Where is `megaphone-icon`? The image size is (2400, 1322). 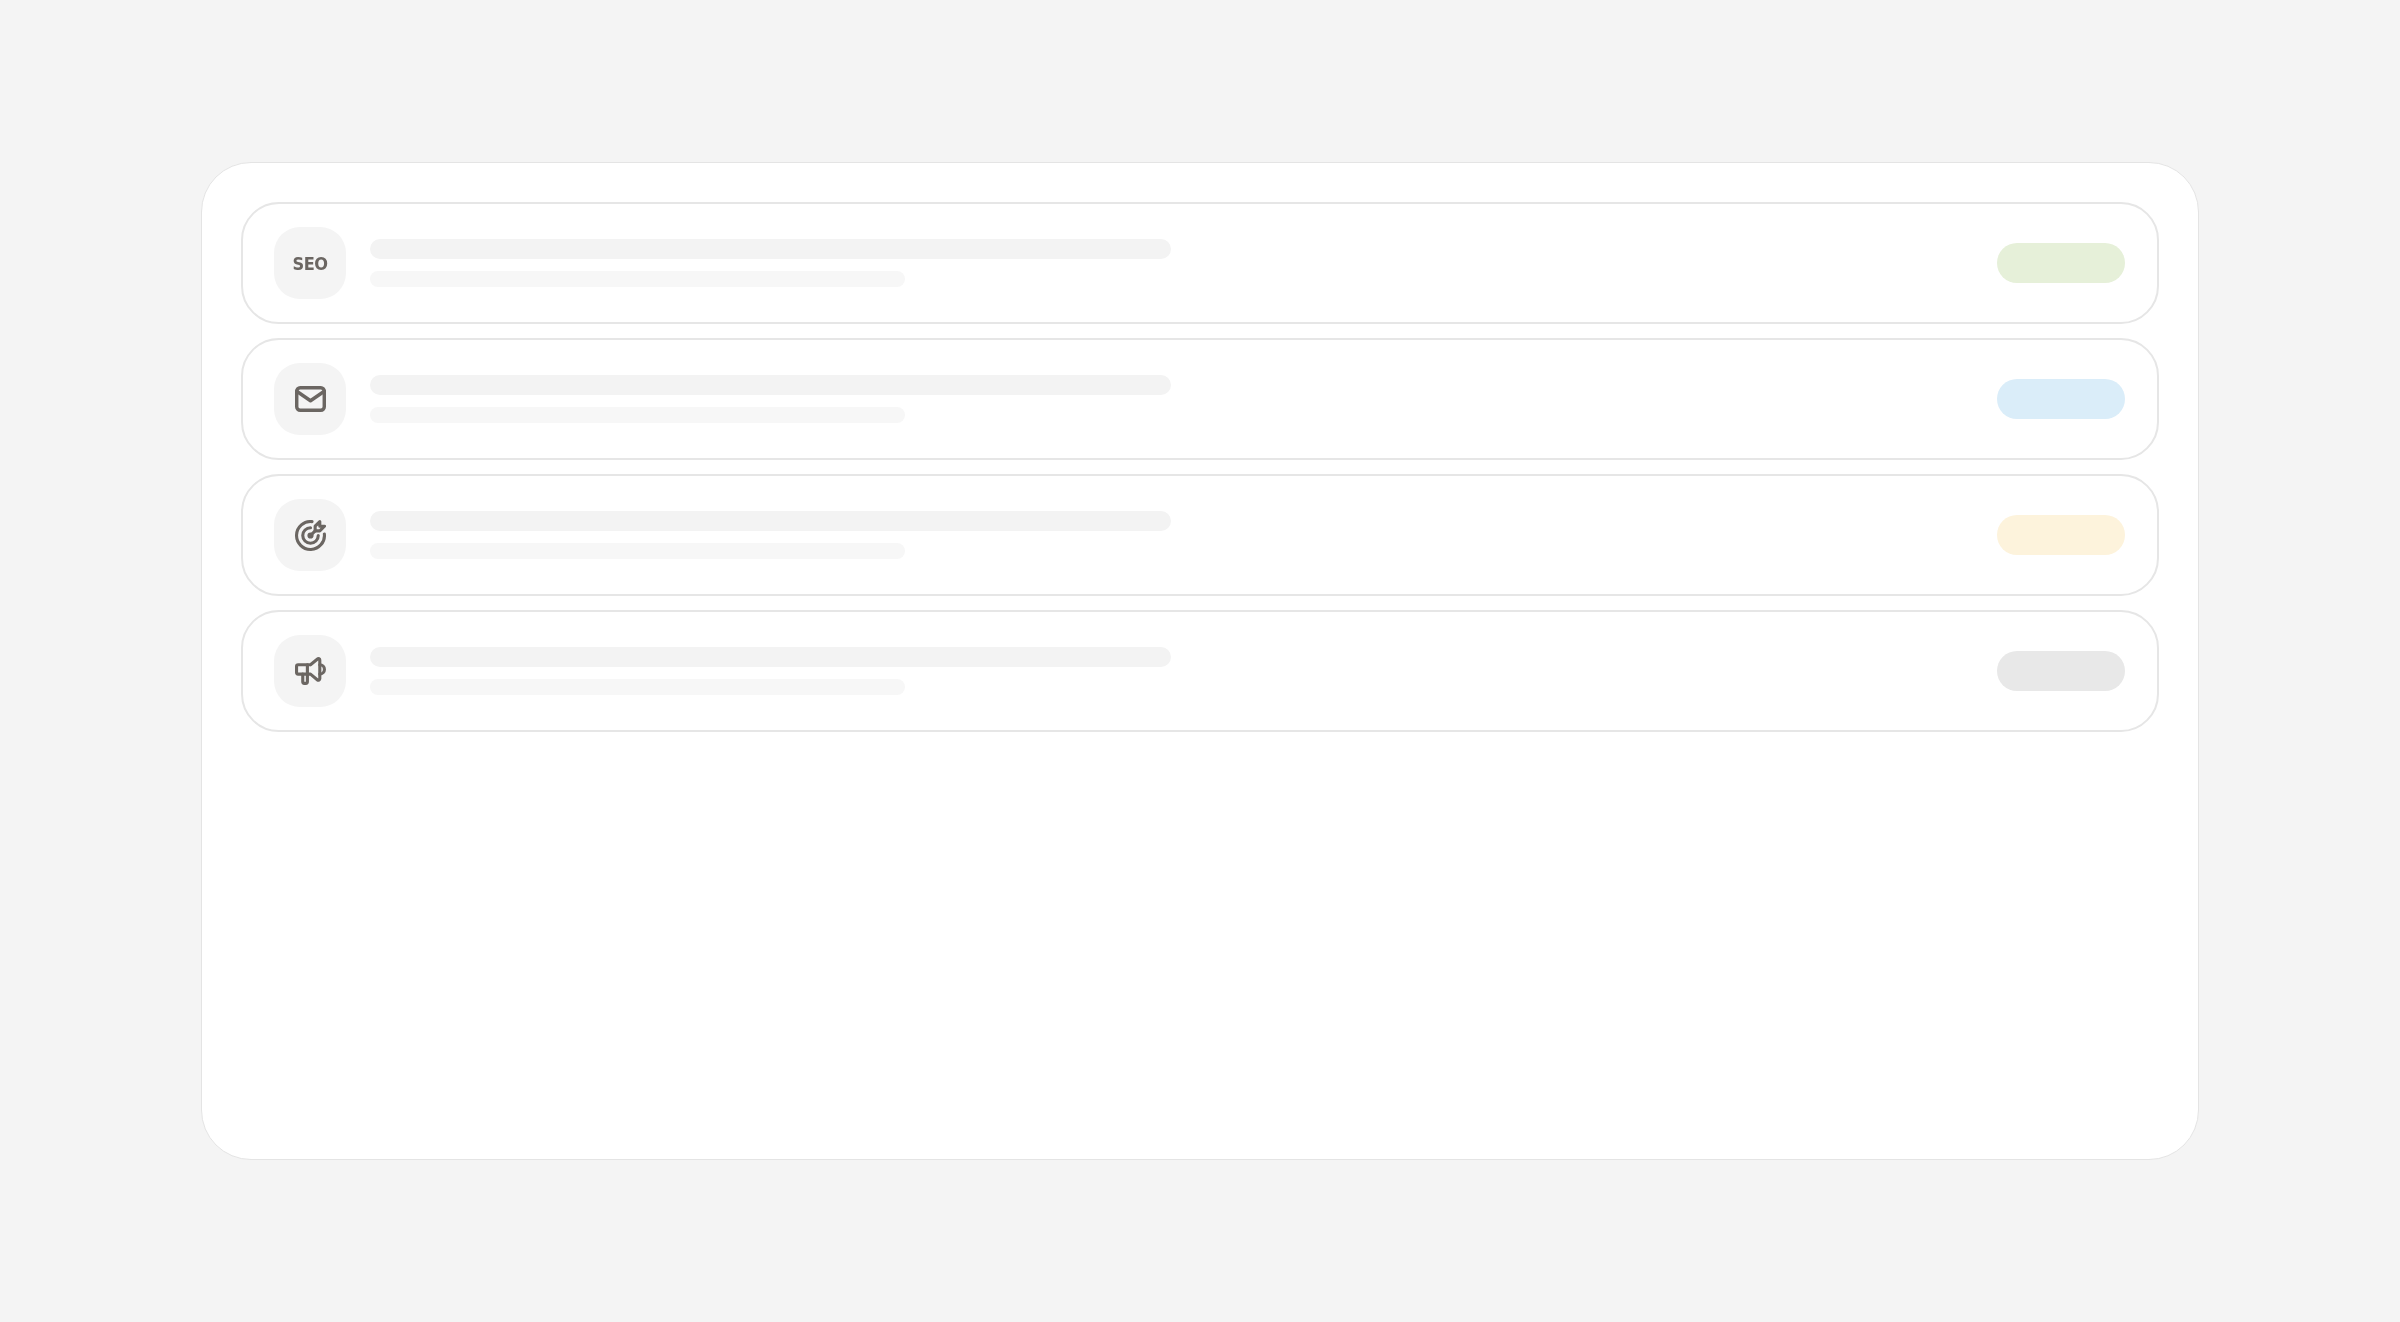 megaphone-icon is located at coordinates (310, 671).